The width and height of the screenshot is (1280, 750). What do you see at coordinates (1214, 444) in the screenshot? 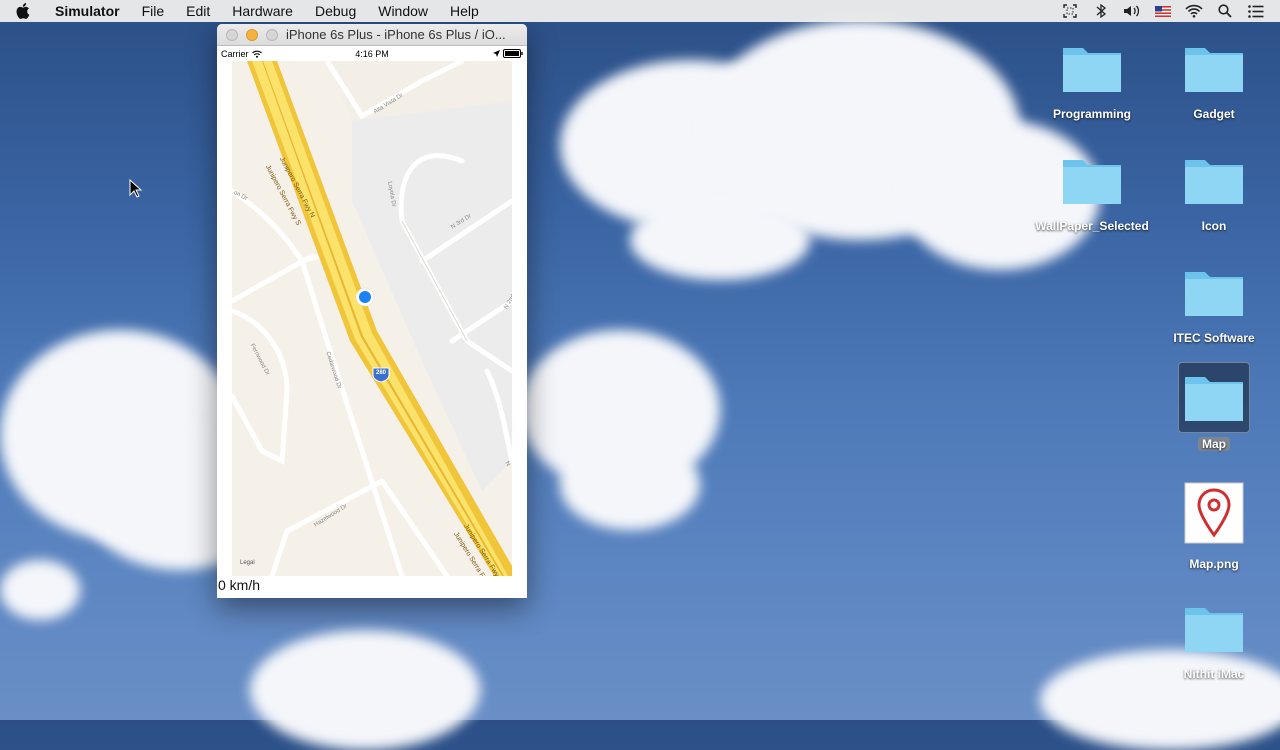
I see `folder-label: Map` at bounding box center [1214, 444].